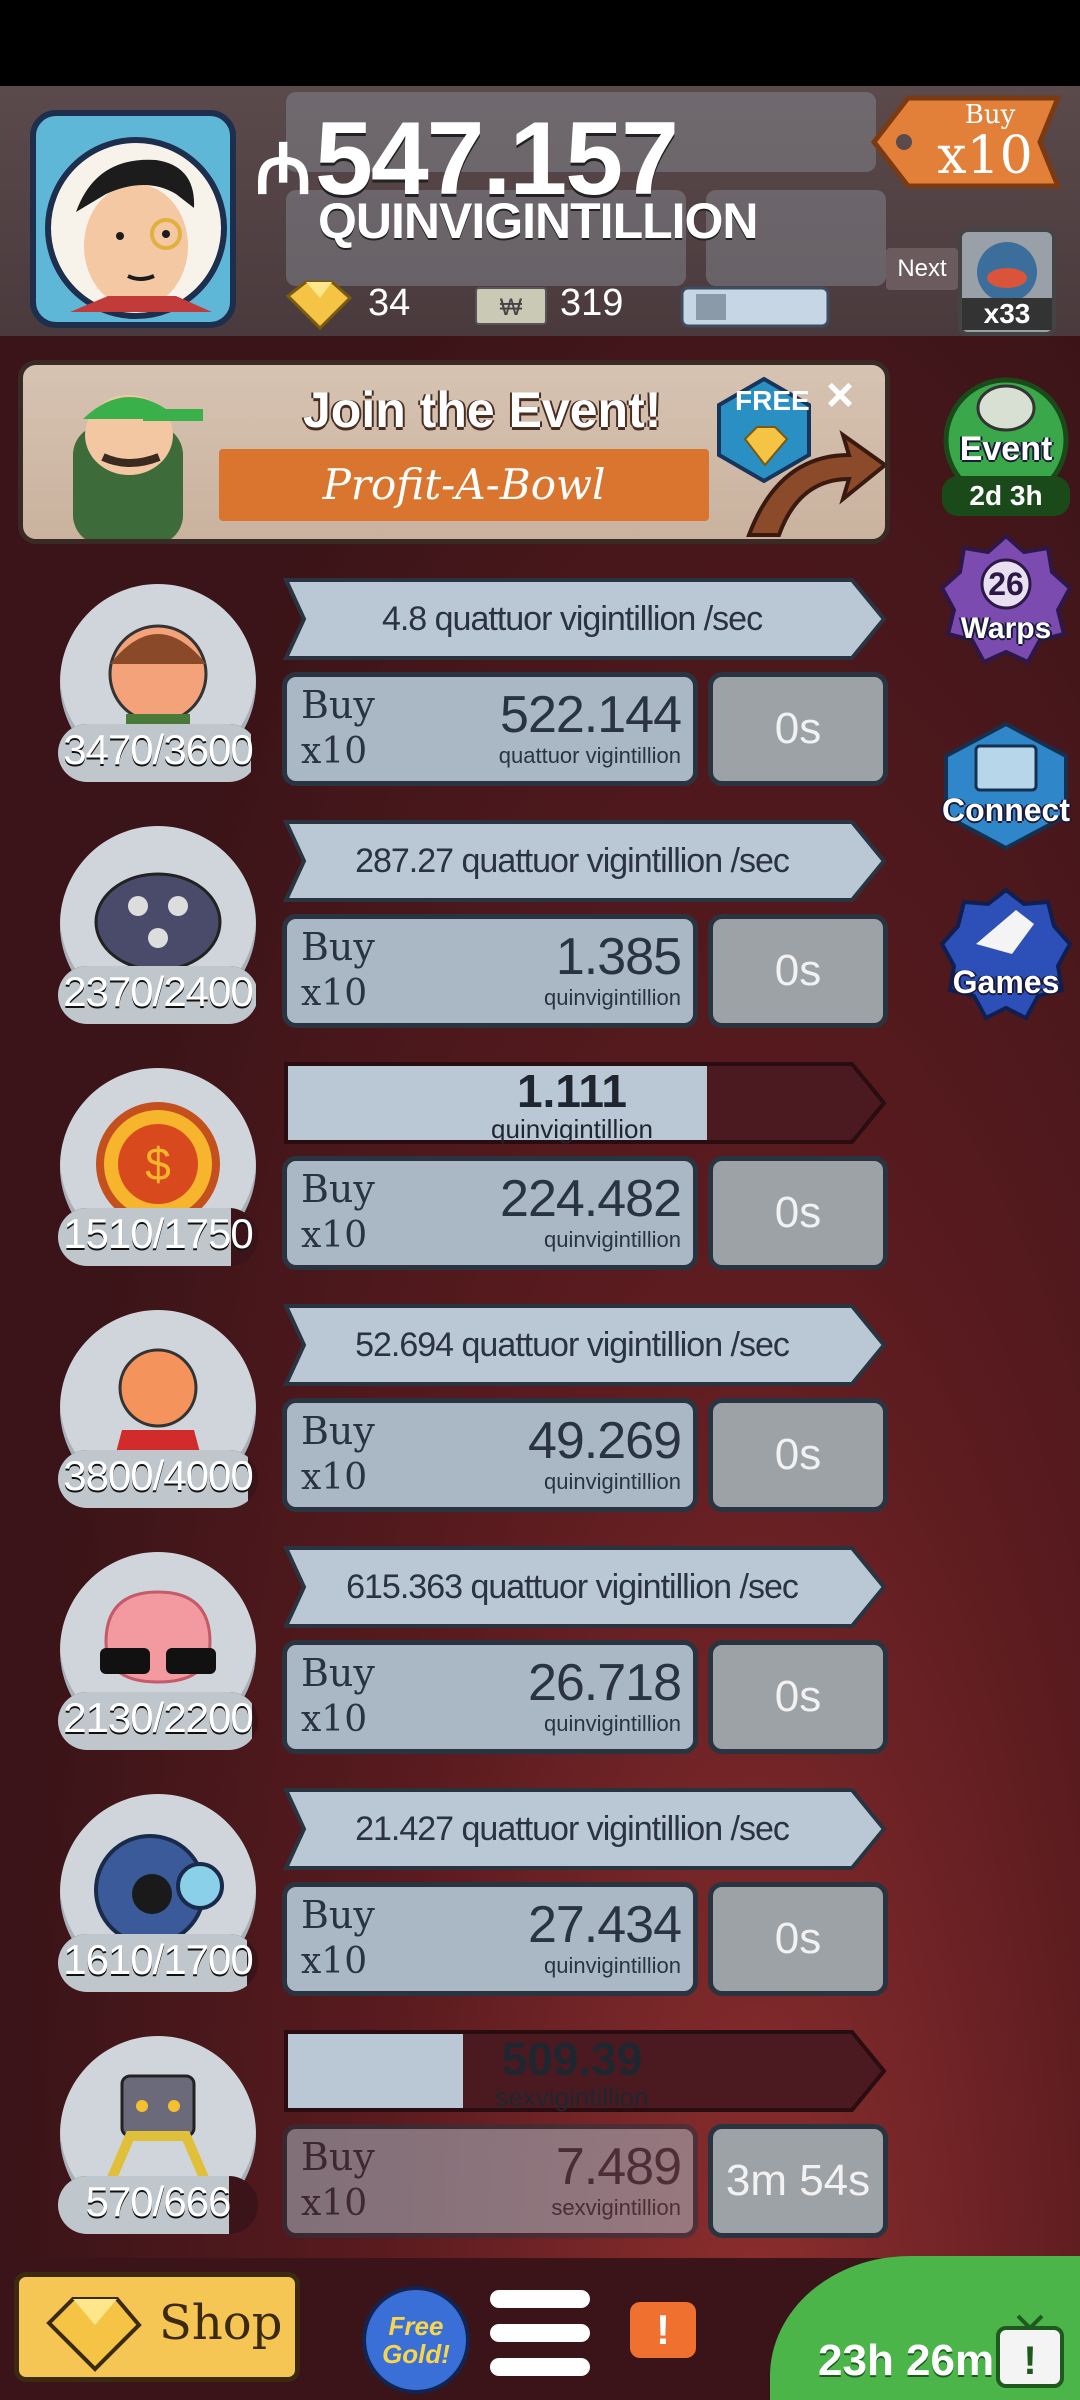 This screenshot has width=1080, height=2400. What do you see at coordinates (591, 1199) in the screenshot?
I see `cost-value: 224.482` at bounding box center [591, 1199].